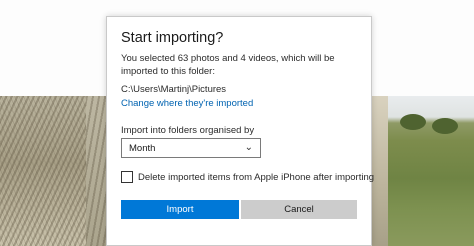  I want to click on cancel-button: Cancel, so click(299, 209).